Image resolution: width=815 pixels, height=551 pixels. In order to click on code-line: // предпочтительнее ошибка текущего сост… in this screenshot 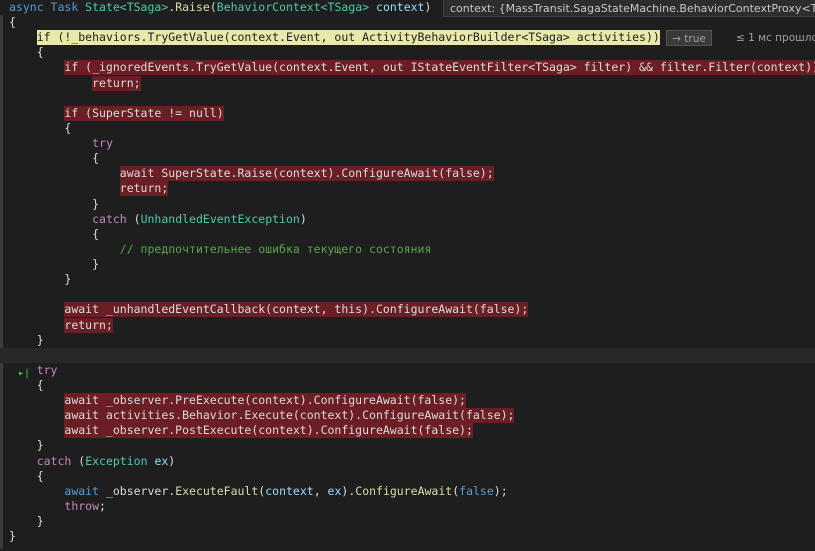, I will do `click(407, 249)`.